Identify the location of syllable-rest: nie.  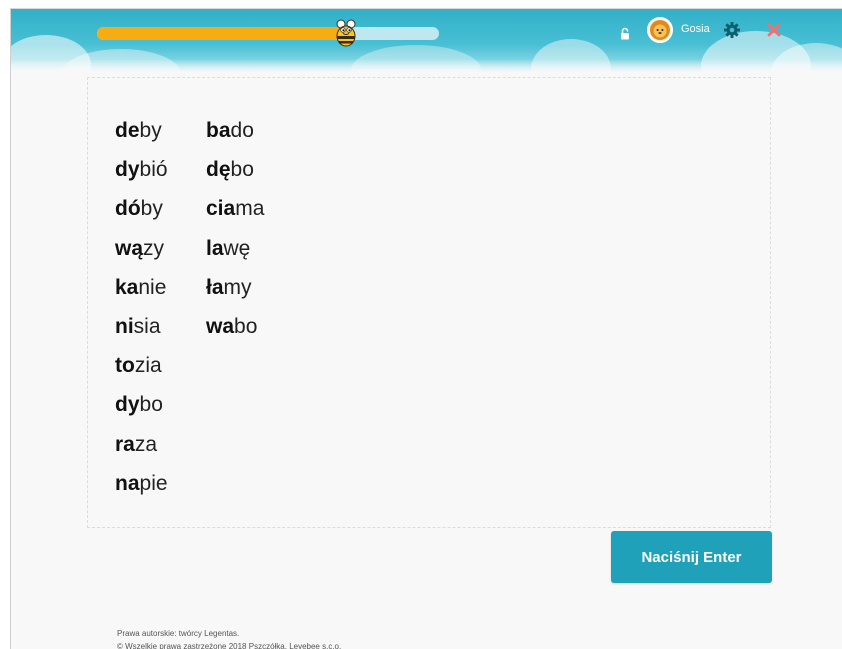
(152, 287).